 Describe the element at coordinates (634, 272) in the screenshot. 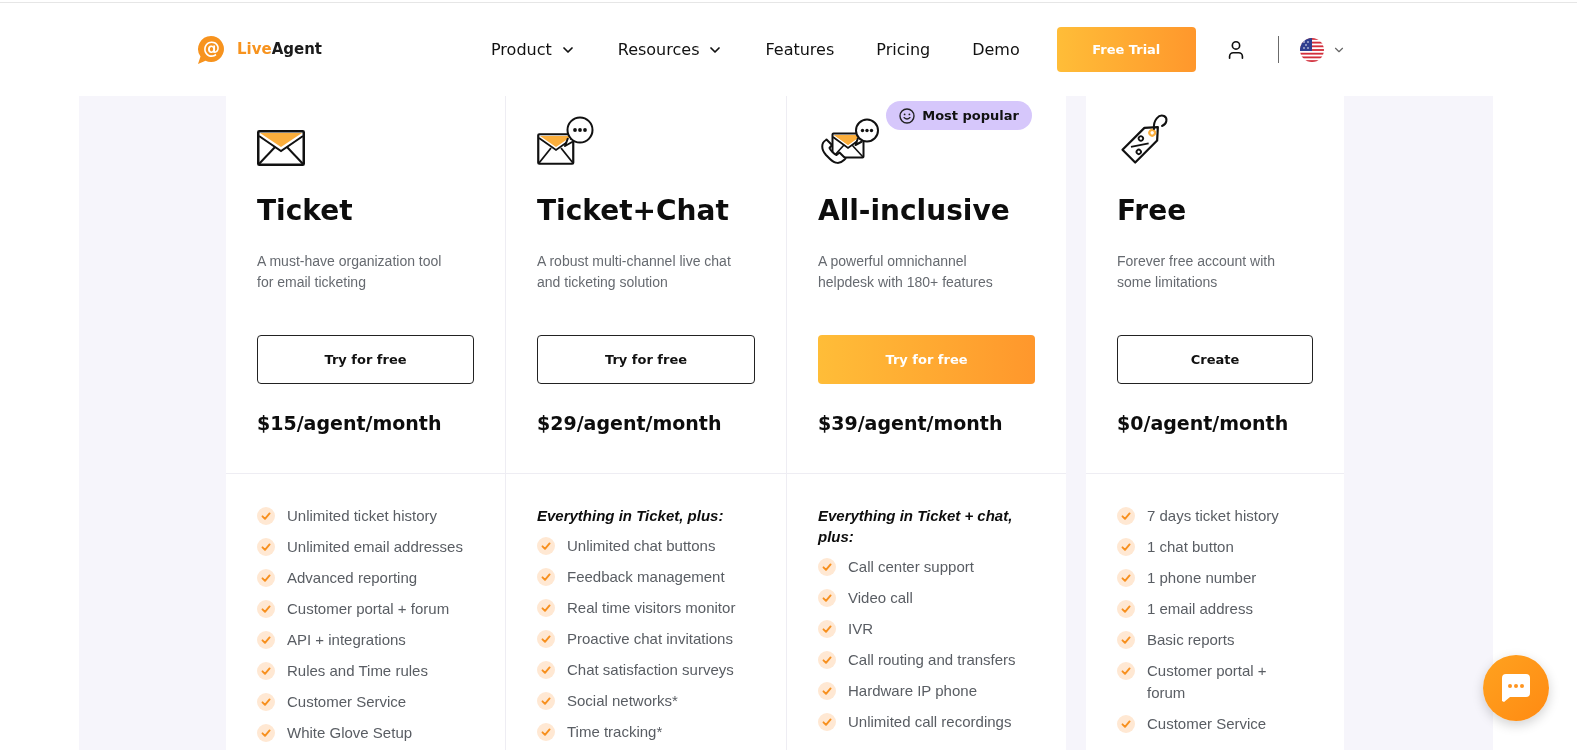

I see `plan-description: A robust multi-channel live chat and ticketing solution` at that location.